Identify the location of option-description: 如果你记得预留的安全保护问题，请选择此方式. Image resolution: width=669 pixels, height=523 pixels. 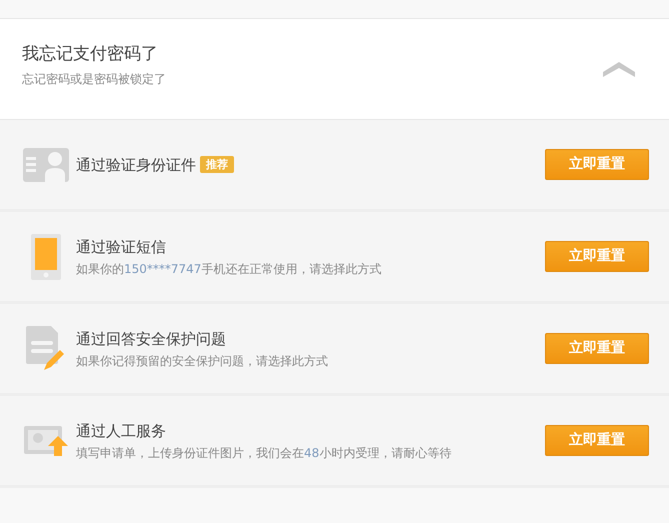
(202, 360).